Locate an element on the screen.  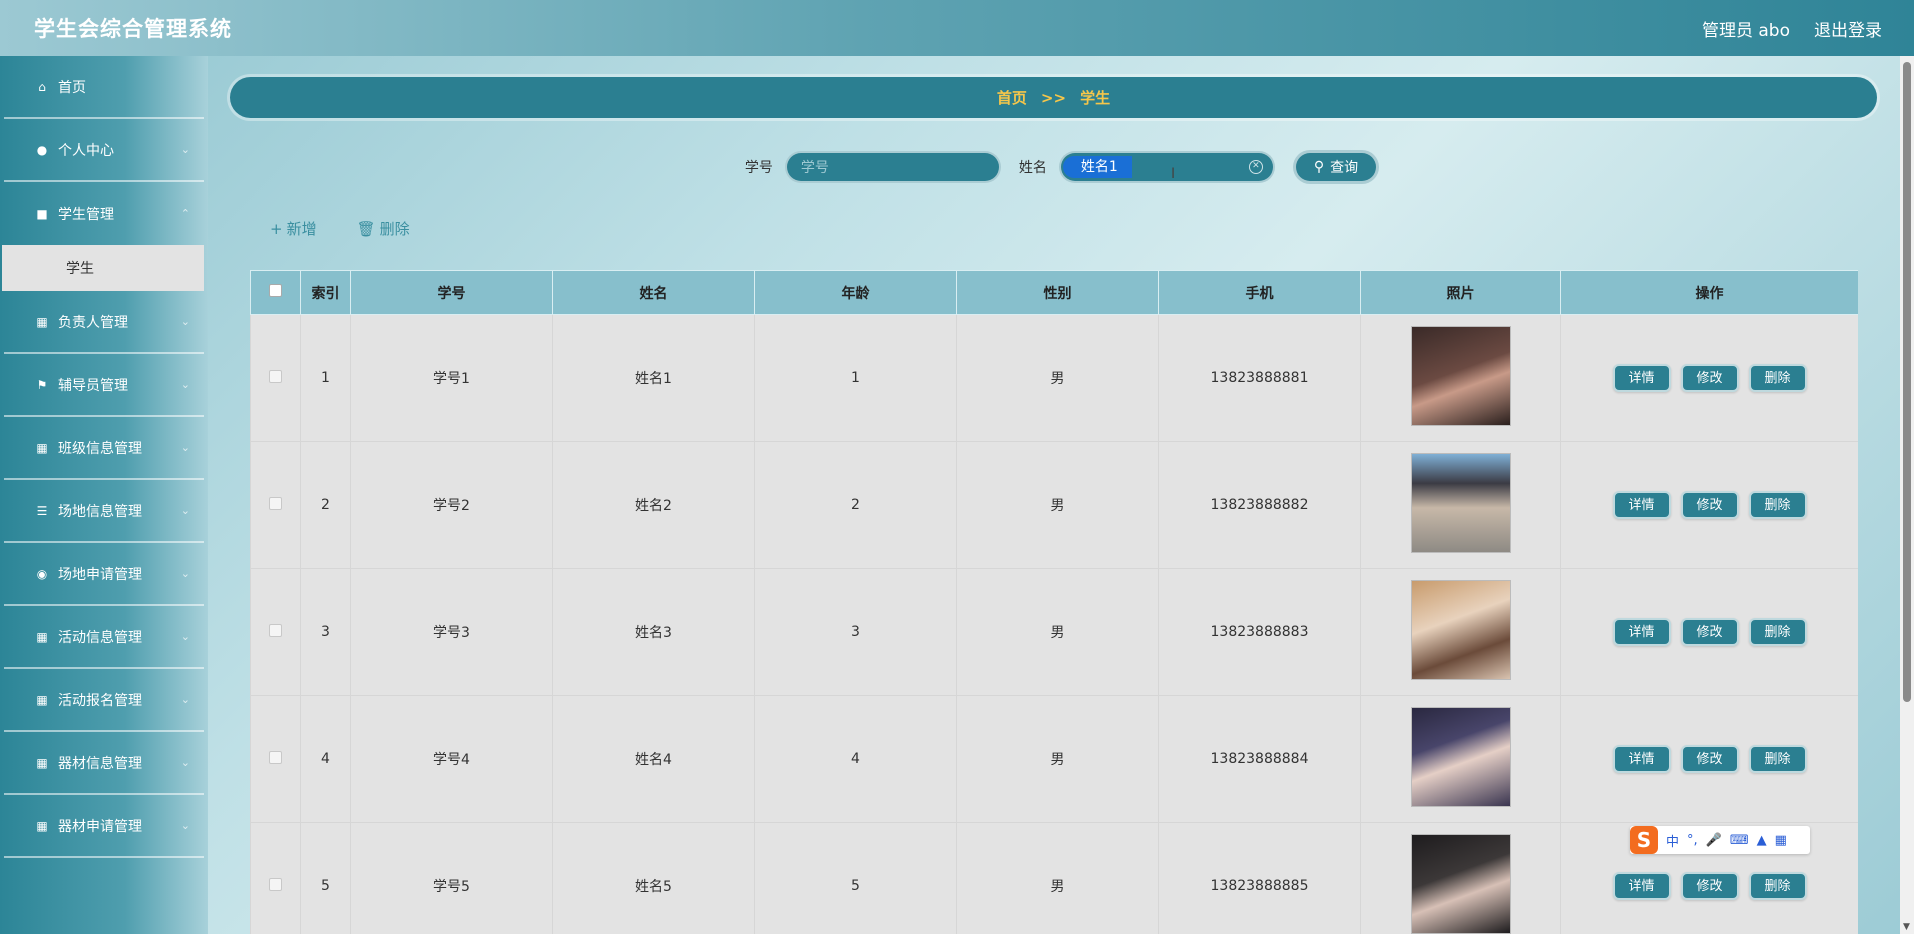
batch-delete-button: 🗑 删除 is located at coordinates (383, 228).